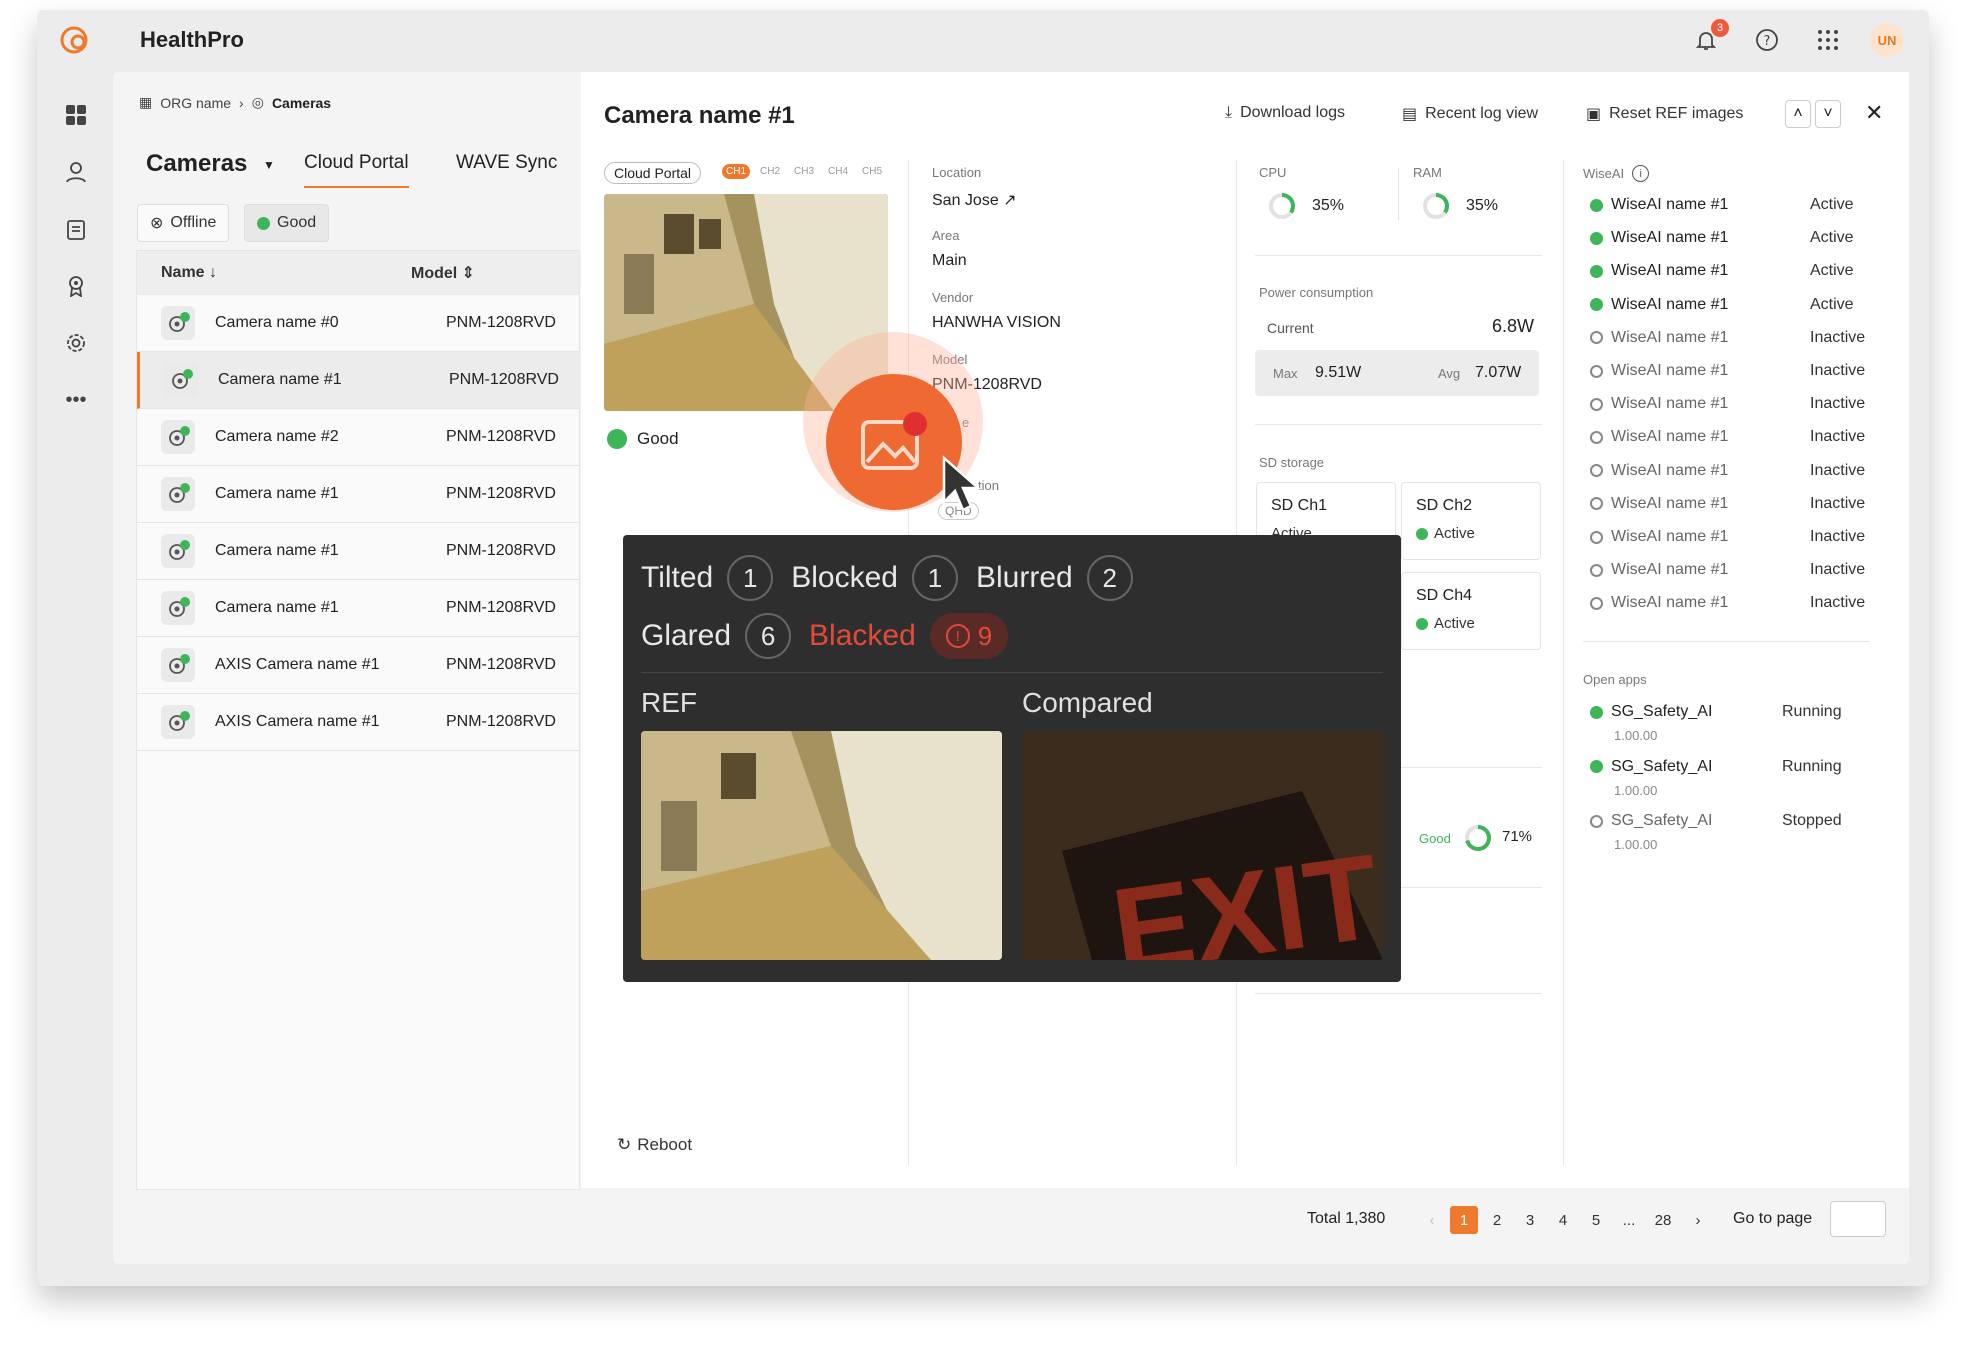 The width and height of the screenshot is (1967, 1352). I want to click on open-apps-label: Open apps, so click(1615, 679).